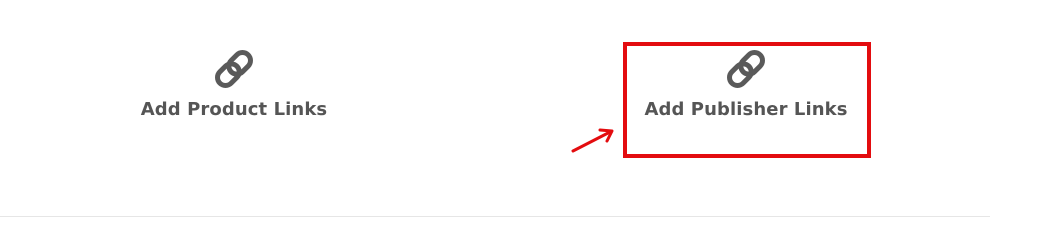 The height and width of the screenshot is (243, 1040). What do you see at coordinates (746, 109) in the screenshot?
I see `add-publisher-links-label: Add Publisher Links` at bounding box center [746, 109].